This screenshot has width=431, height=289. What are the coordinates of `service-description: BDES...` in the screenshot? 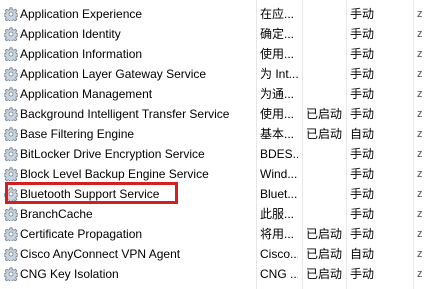 It's located at (279, 154).